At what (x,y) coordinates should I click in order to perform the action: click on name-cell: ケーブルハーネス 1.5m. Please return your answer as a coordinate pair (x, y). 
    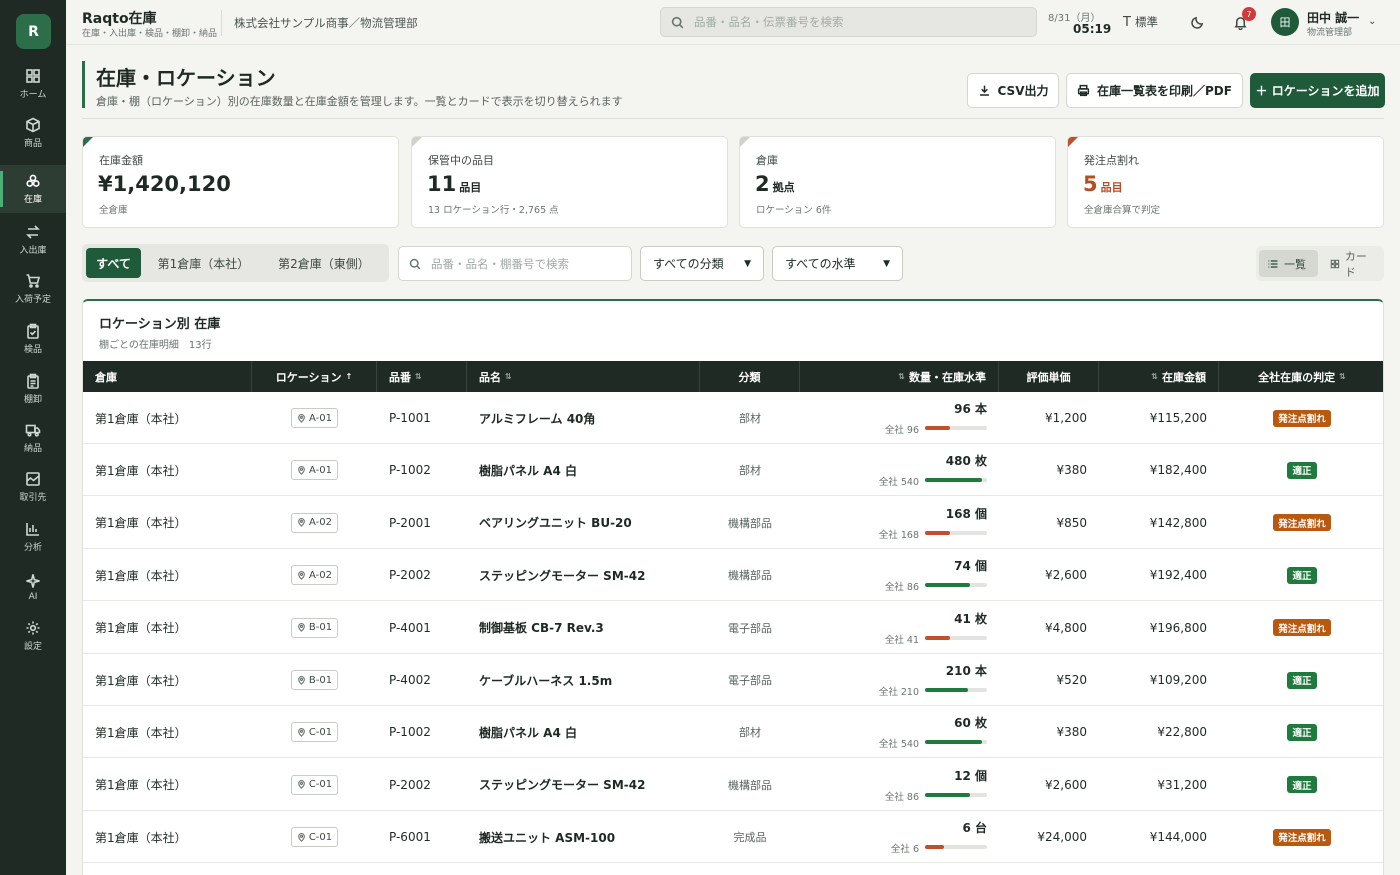
    Looking at the image, I should click on (545, 680).